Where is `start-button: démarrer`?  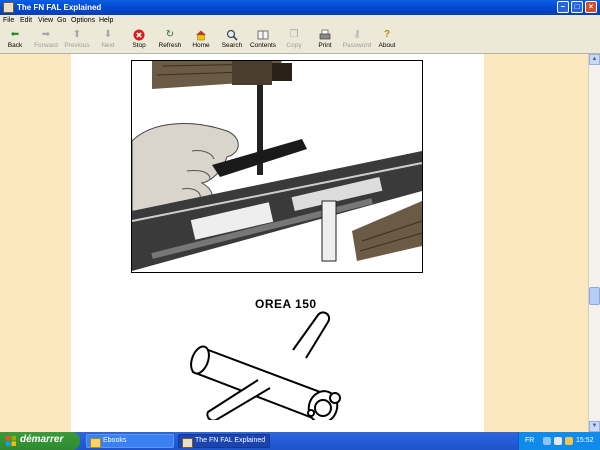
start-button: démarrer is located at coordinates (40, 441).